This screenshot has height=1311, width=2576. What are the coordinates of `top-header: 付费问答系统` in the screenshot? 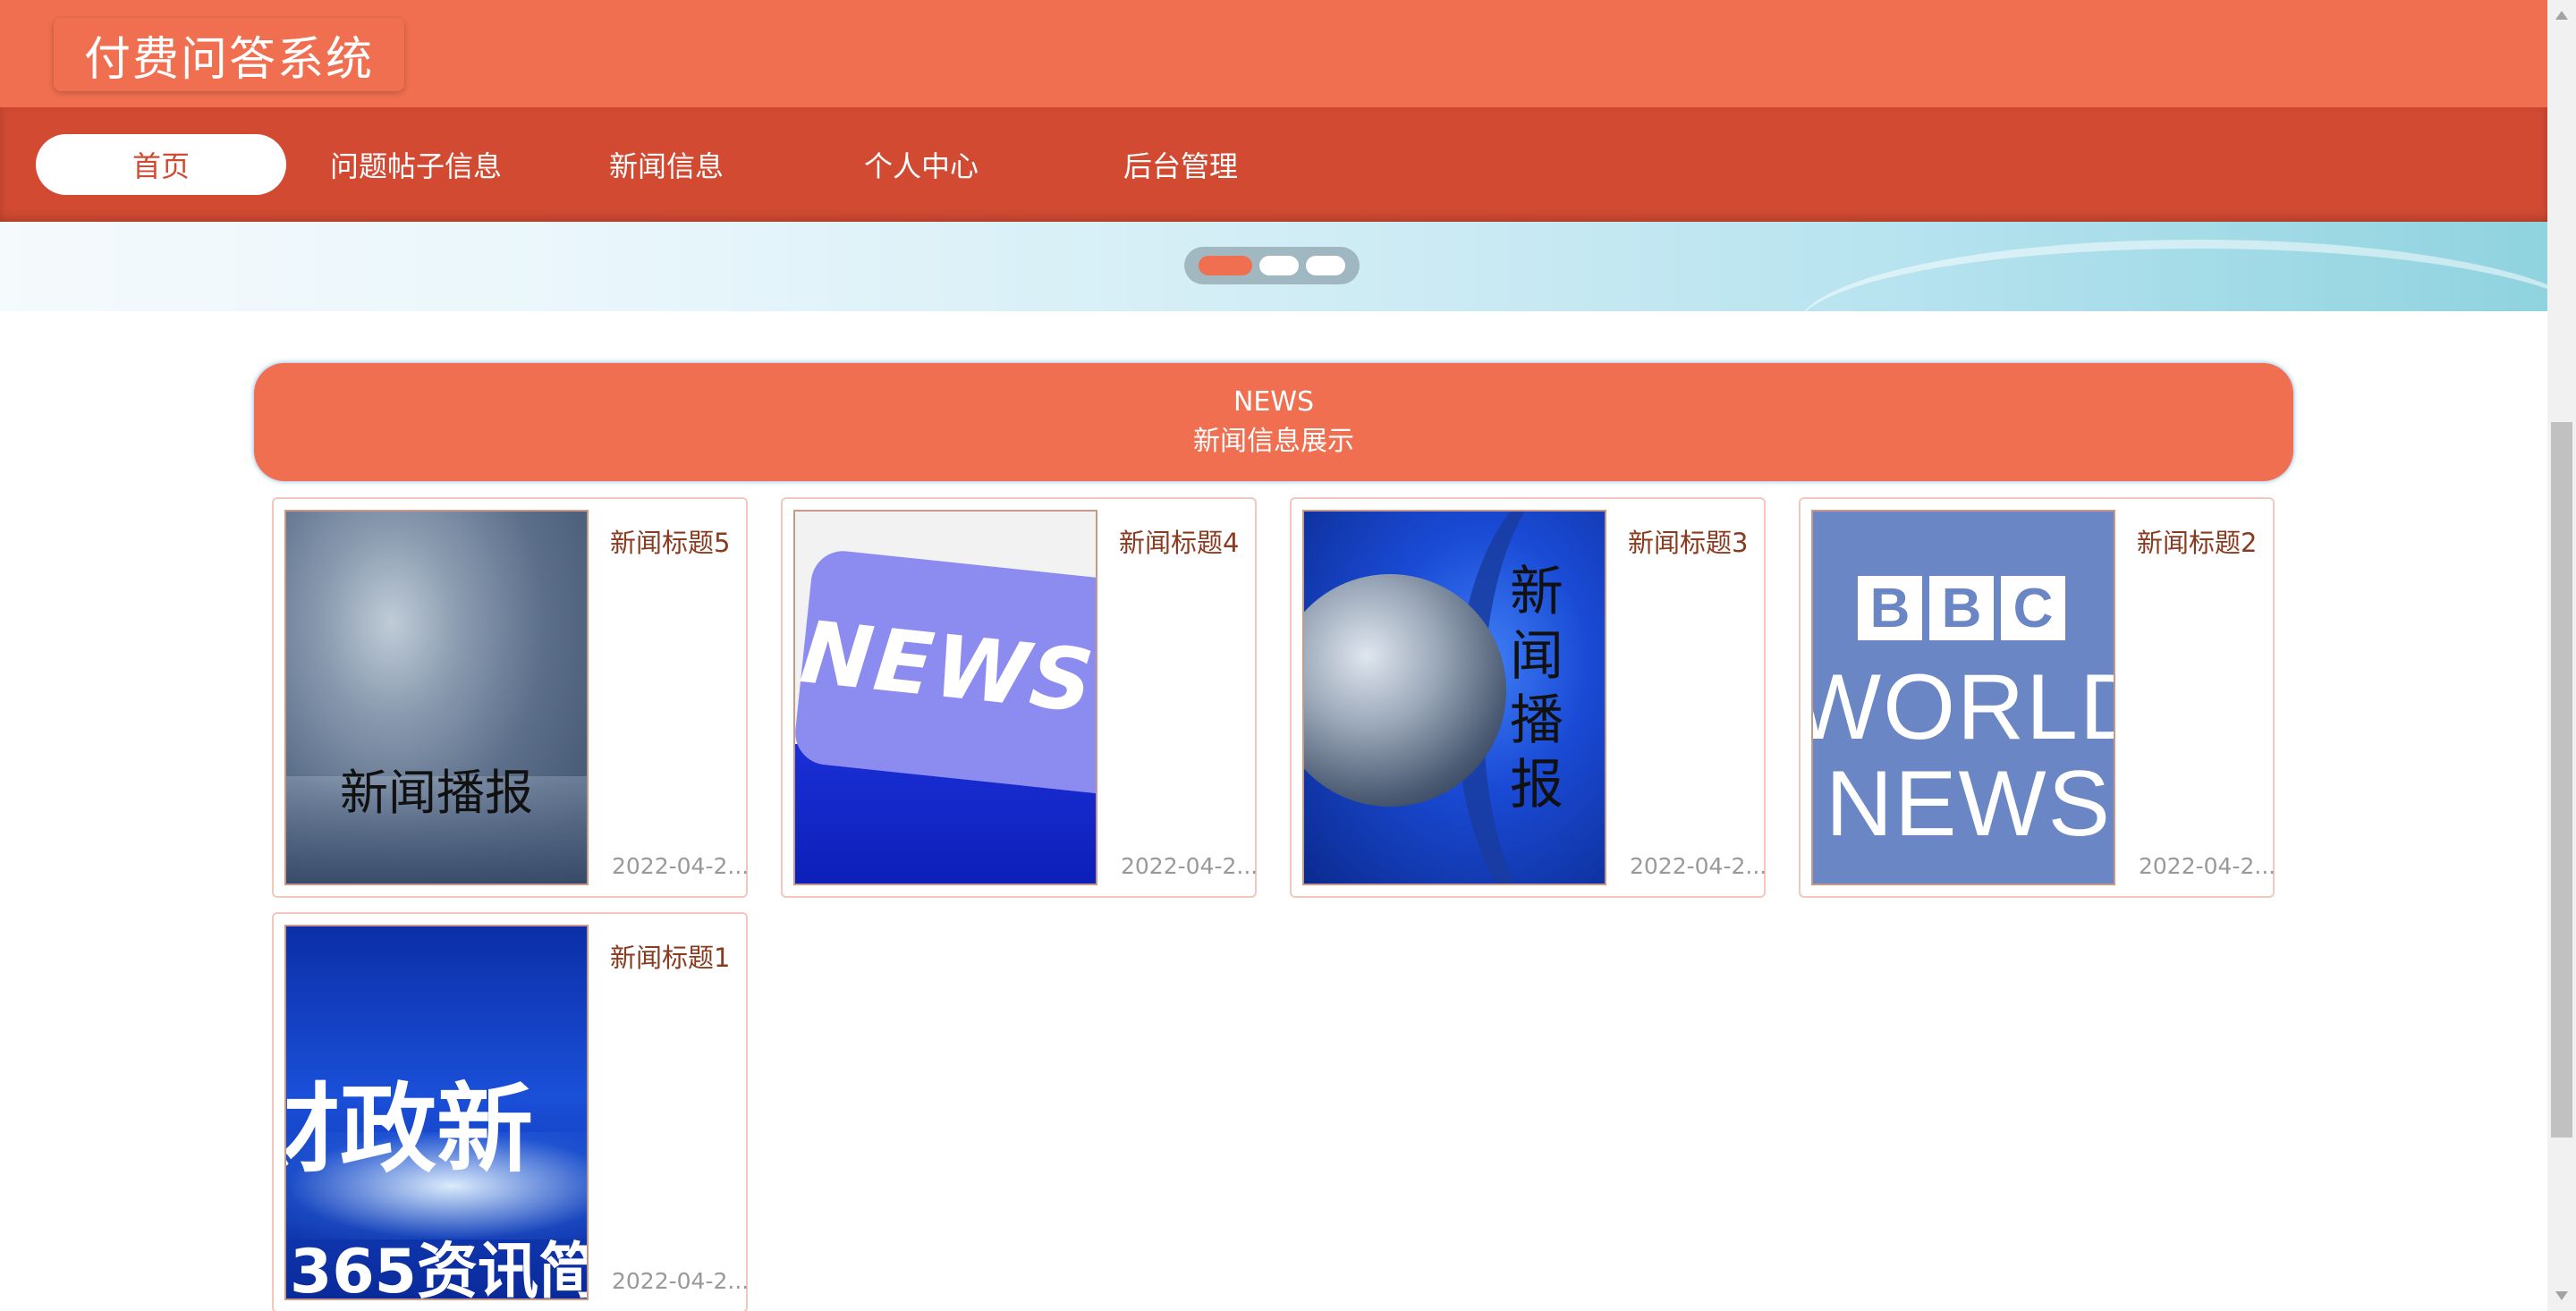 It's located at (1273, 53).